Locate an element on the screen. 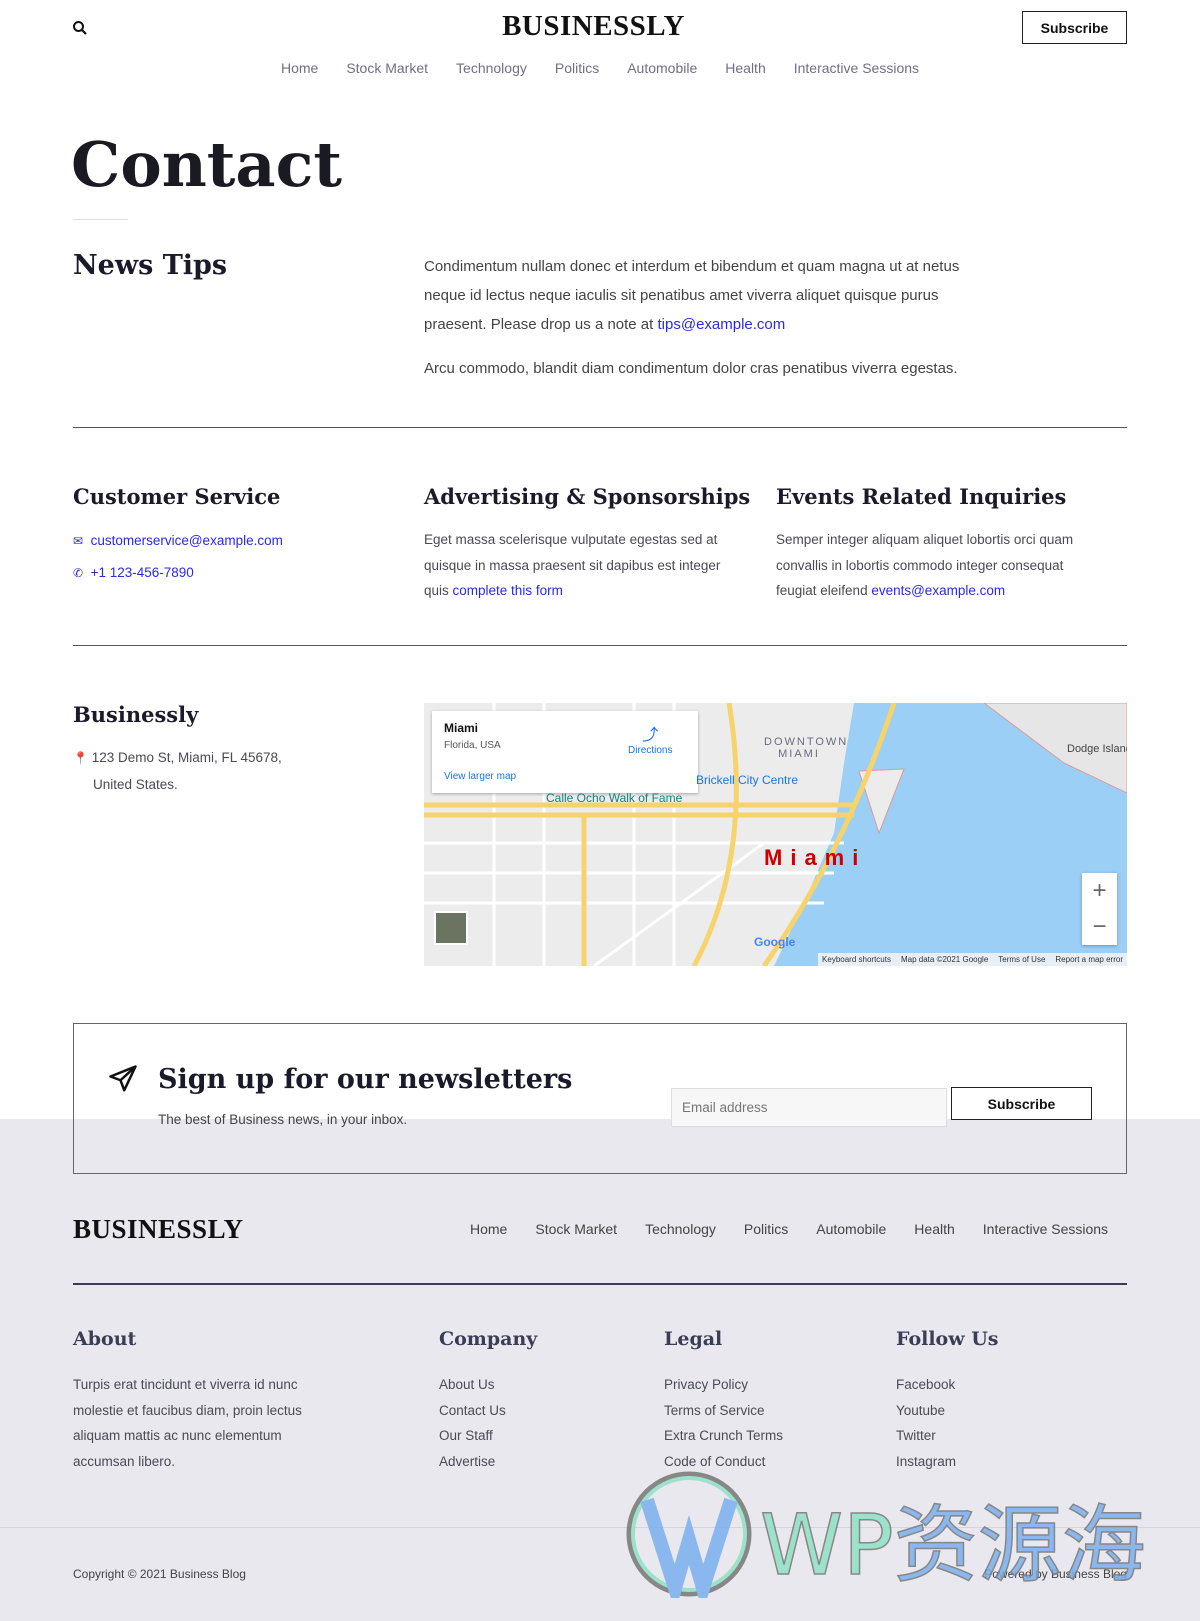 The image size is (1200, 1621). complete-form-link: complete this form is located at coordinates (508, 590).